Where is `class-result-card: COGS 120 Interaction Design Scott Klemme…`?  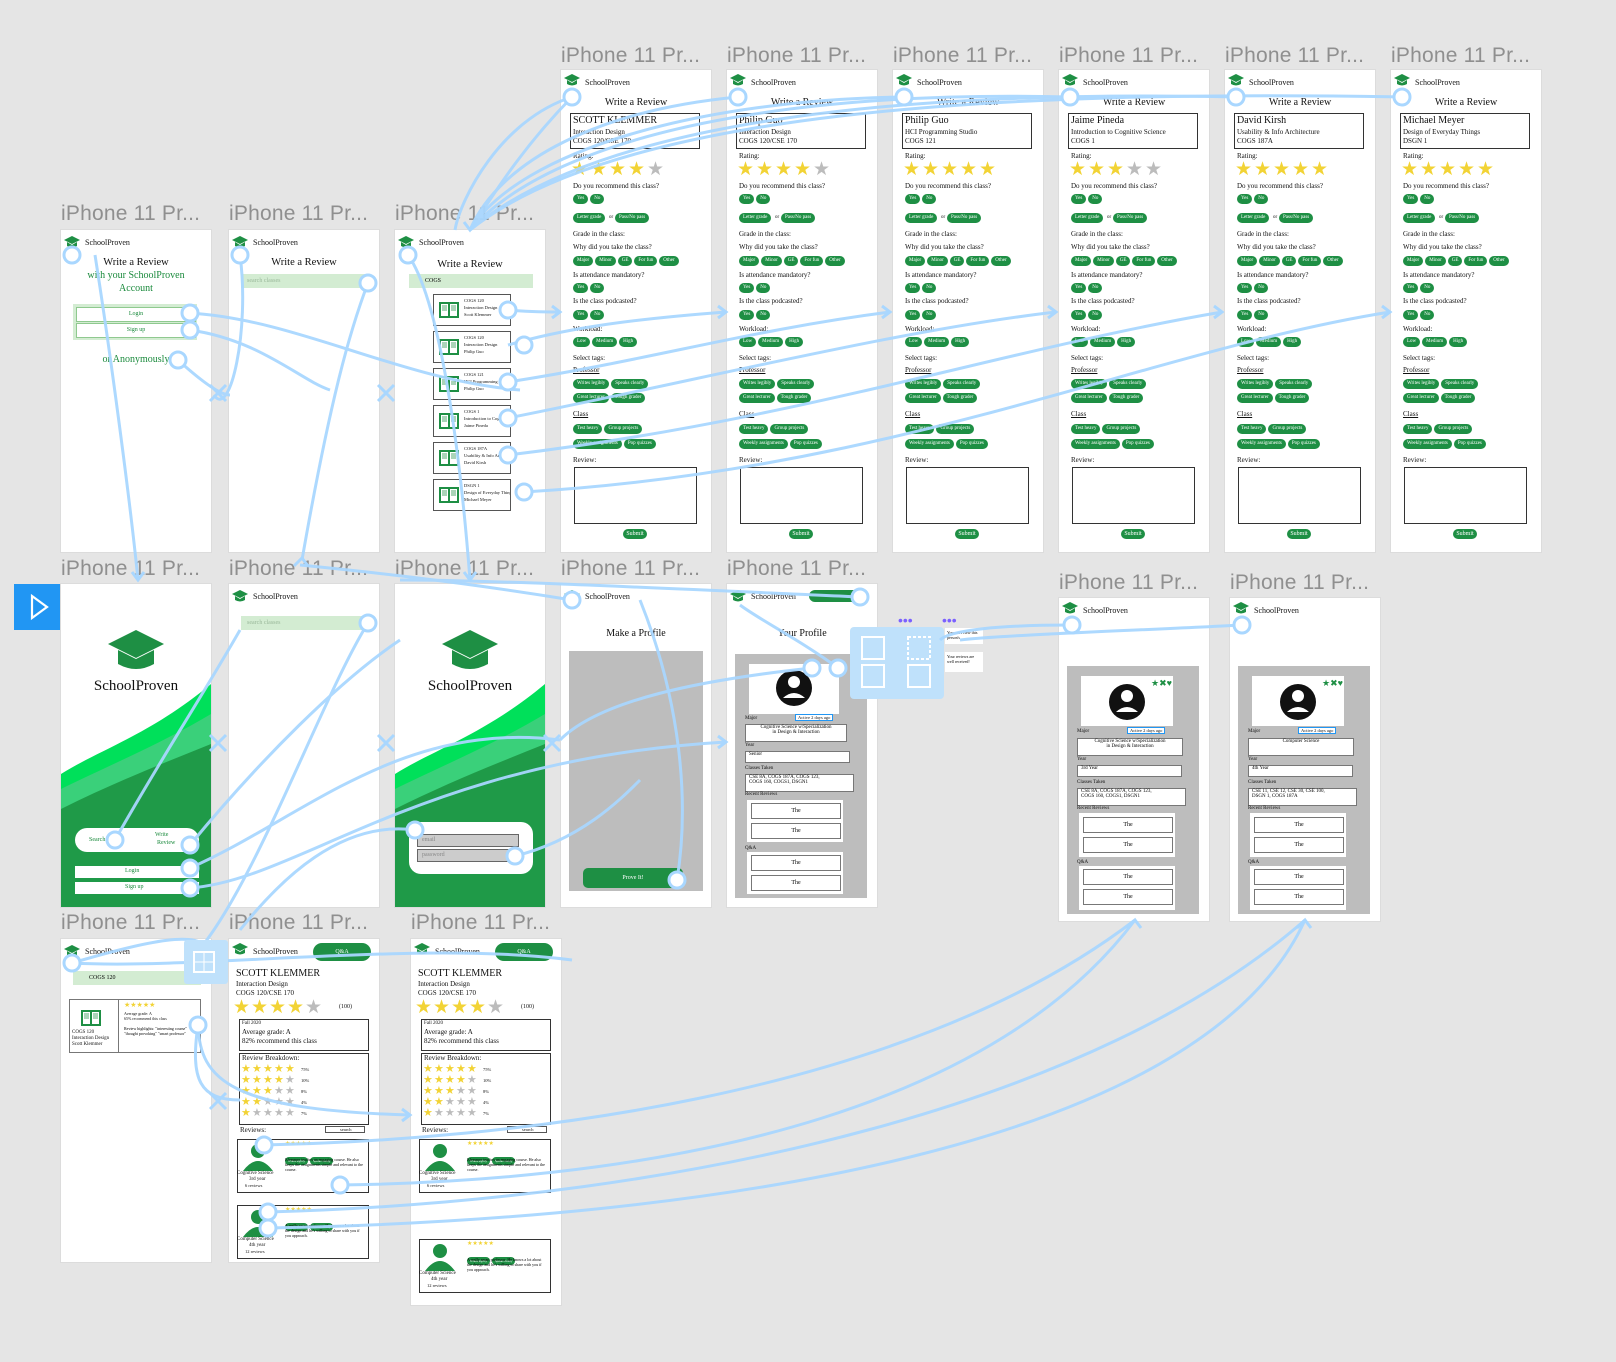
class-result-card: COGS 120 Interaction Design Scott Klemme… is located at coordinates (135, 1026).